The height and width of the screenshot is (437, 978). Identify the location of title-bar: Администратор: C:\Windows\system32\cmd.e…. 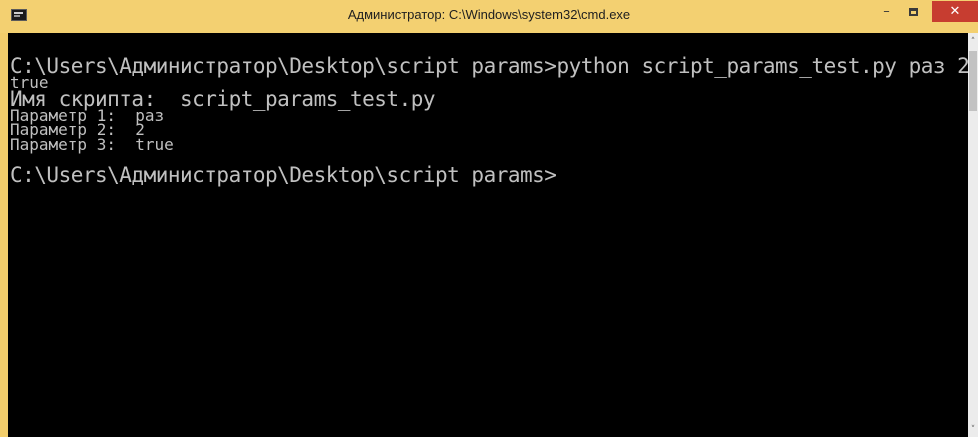
(489, 16).